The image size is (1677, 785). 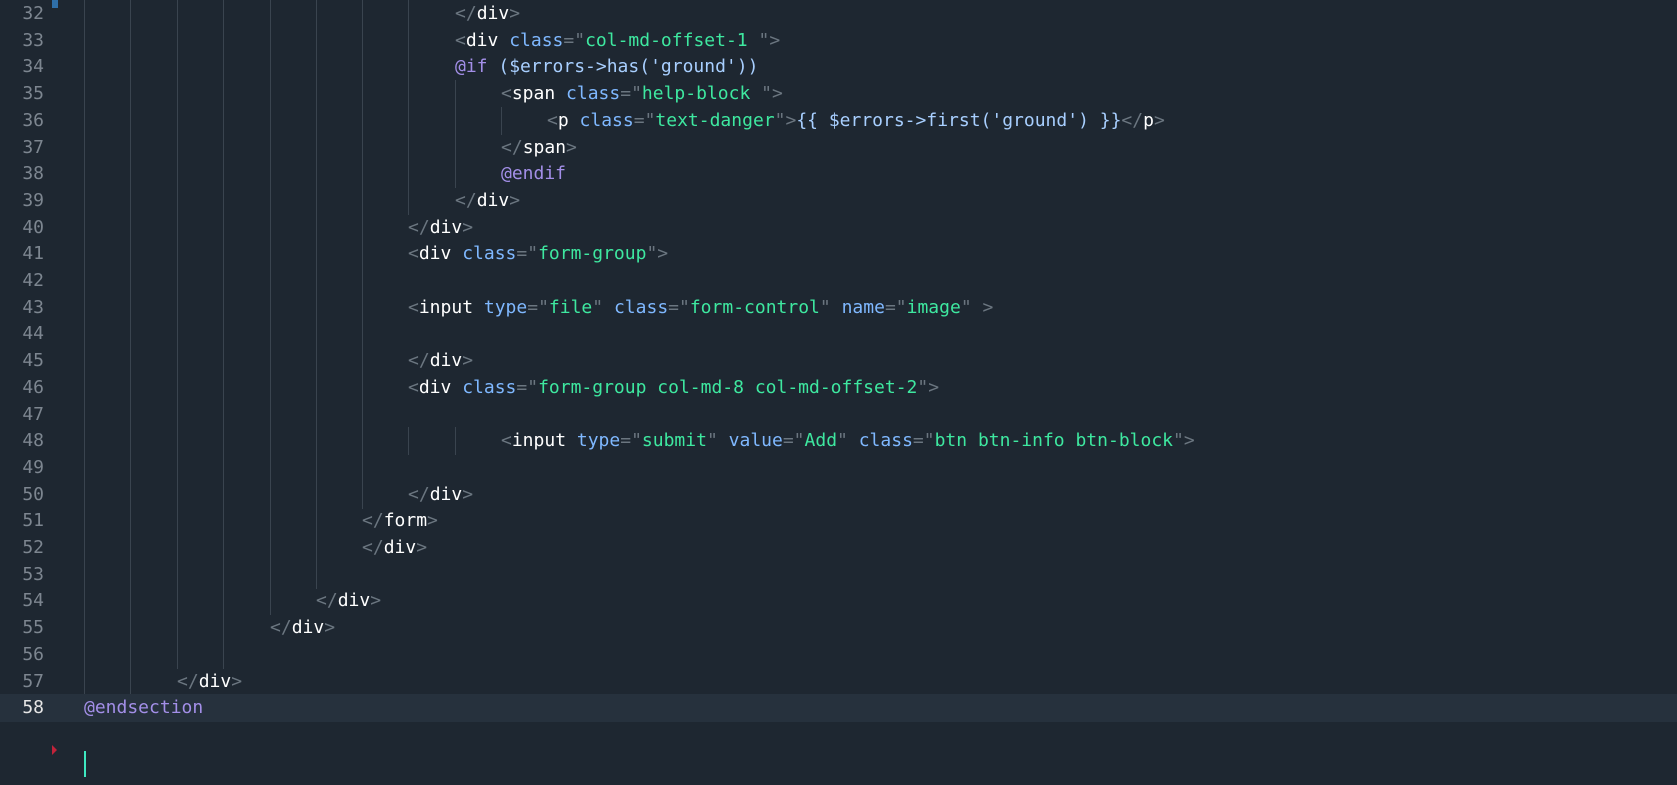 I want to click on code-line: 33 <div class="col-md-offset-1 ">, so click(x=838, y=40).